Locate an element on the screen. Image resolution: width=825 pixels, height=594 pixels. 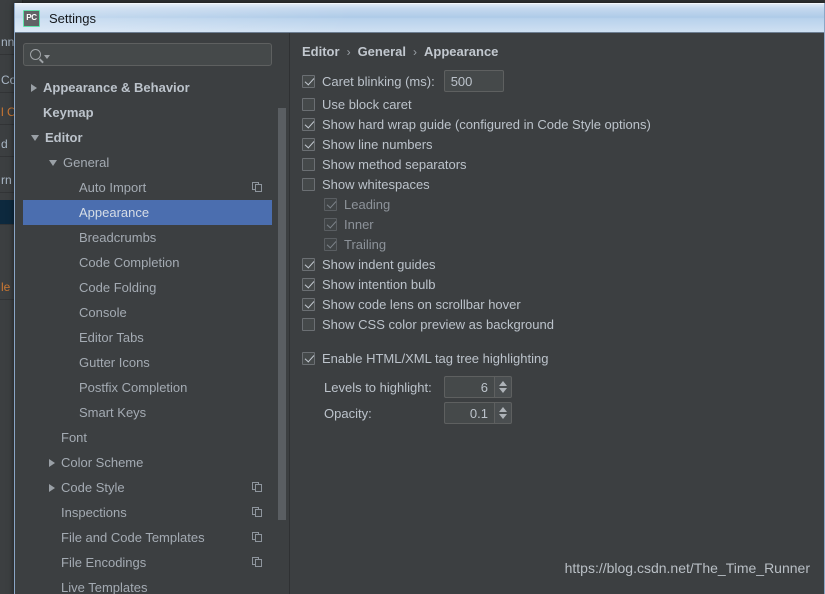
dialog-title: Settings is located at coordinates (72, 18).